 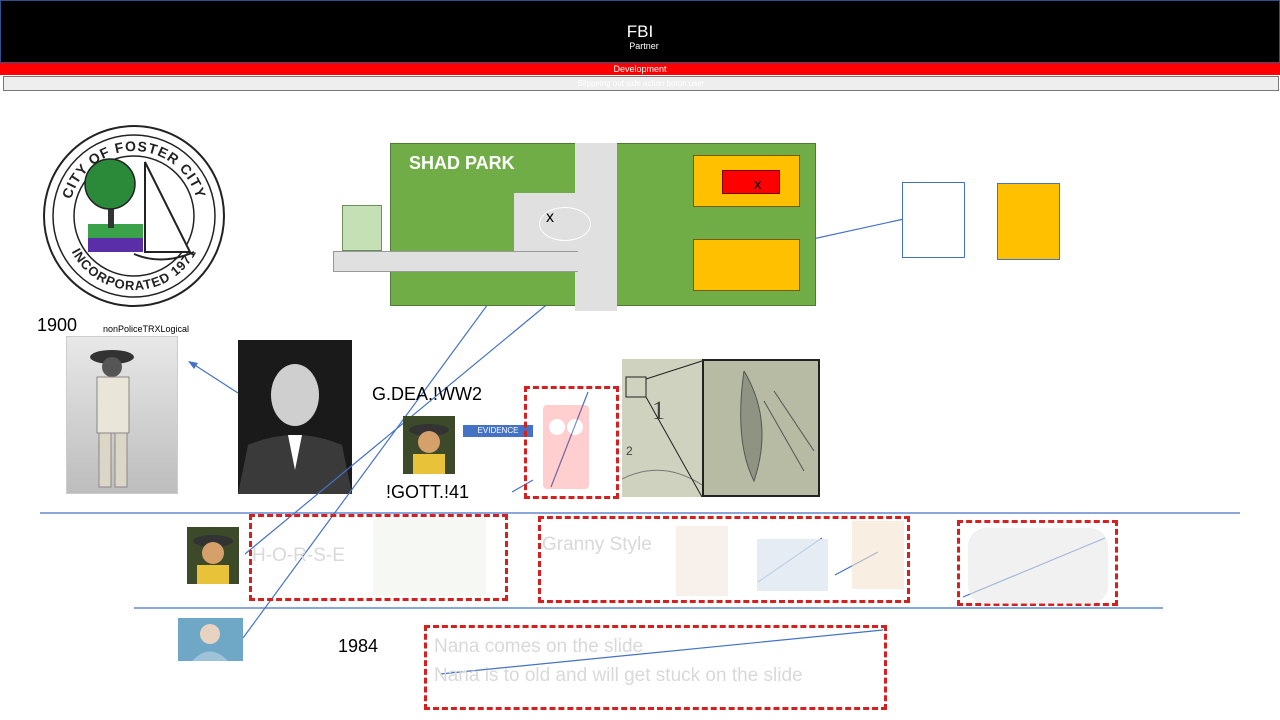 I want to click on island-map-faded, so click(x=1038, y=566).